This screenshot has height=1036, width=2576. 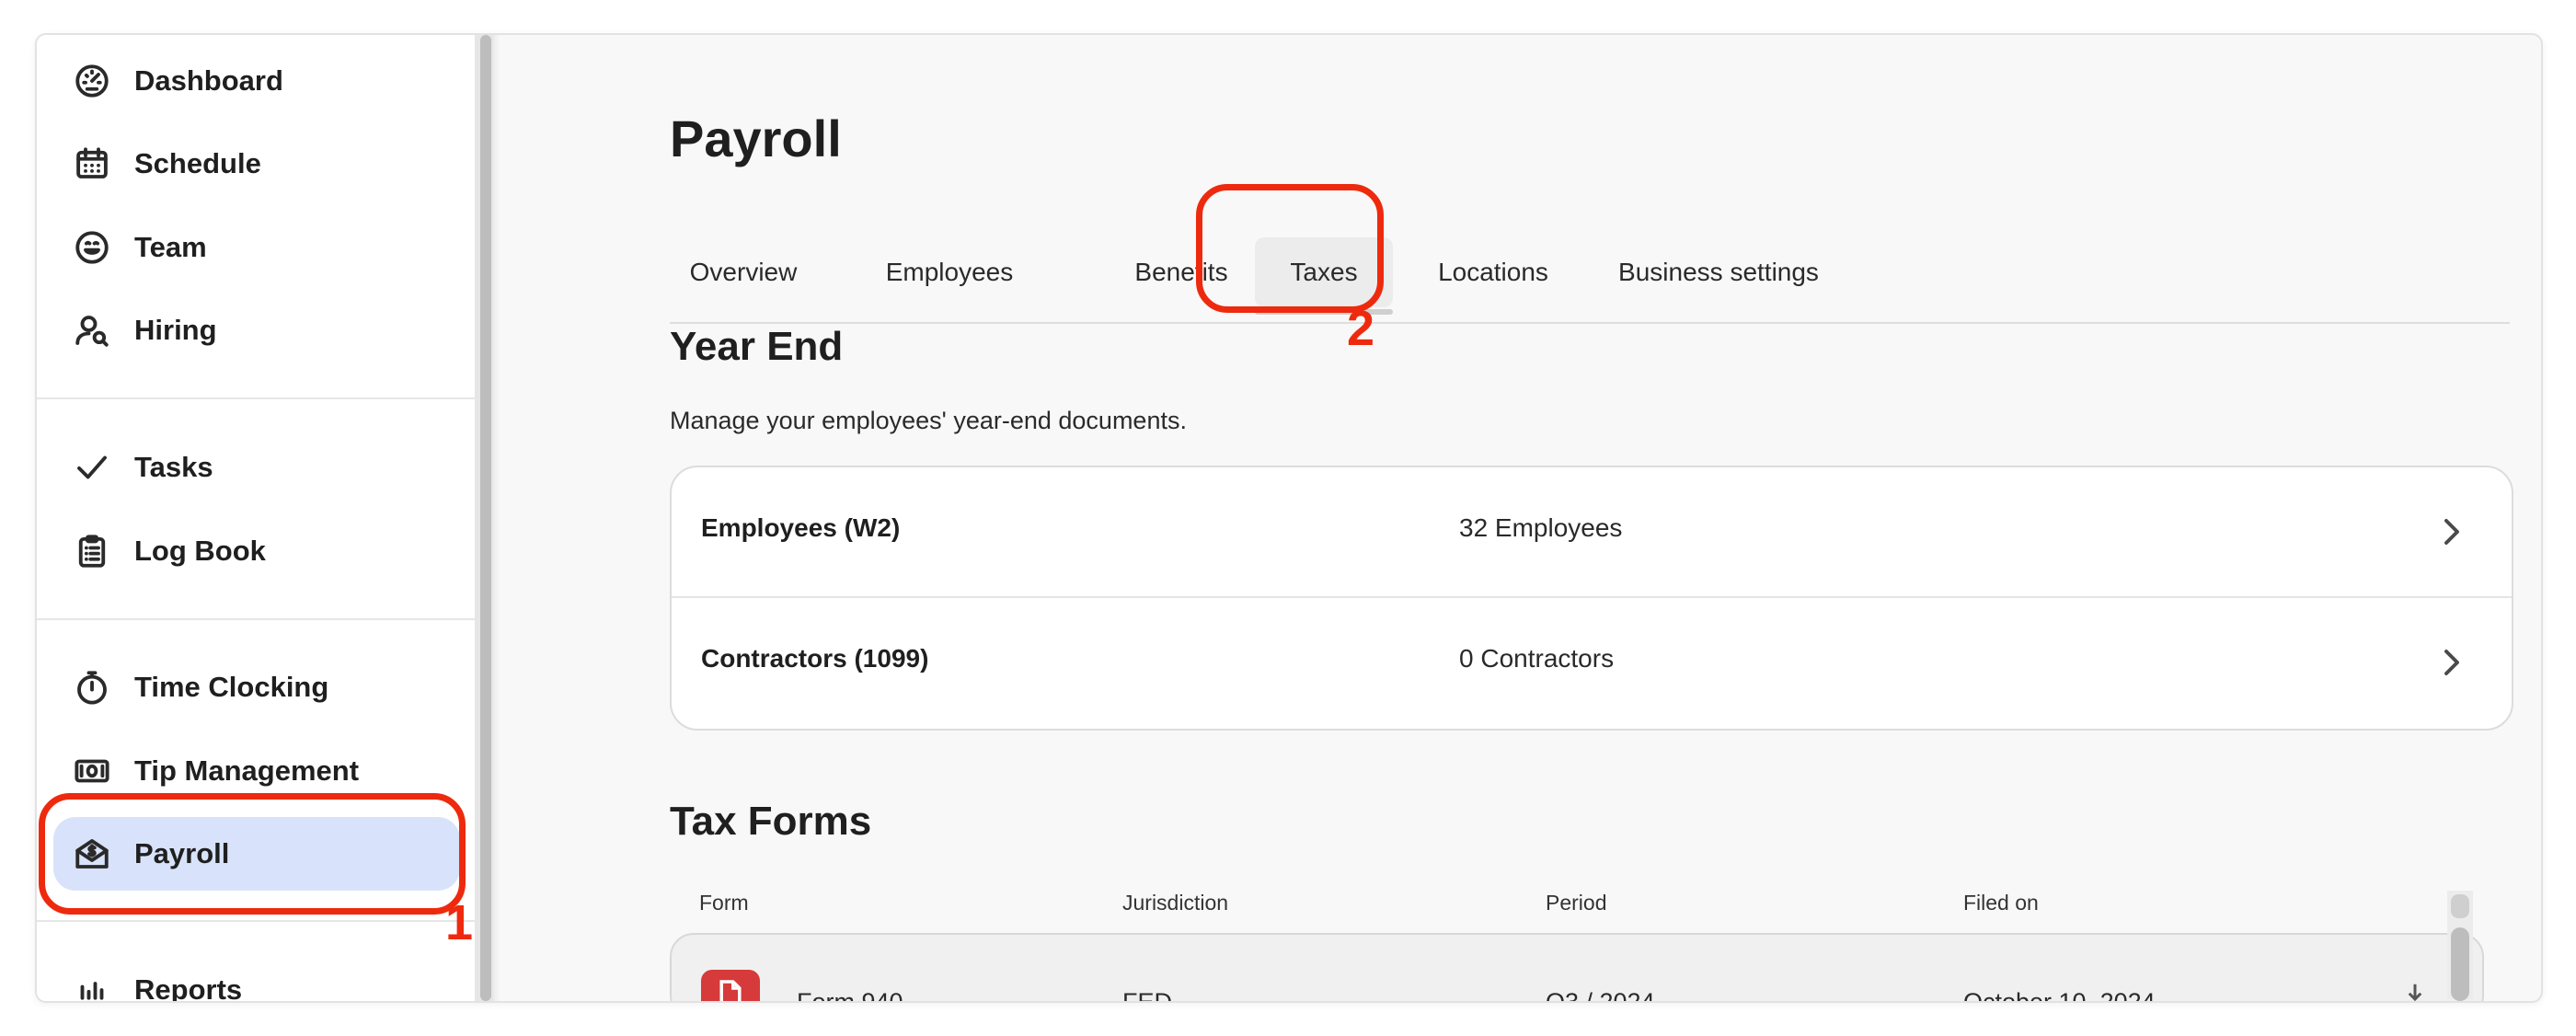 What do you see at coordinates (2415, 991) in the screenshot?
I see `download-icon` at bounding box center [2415, 991].